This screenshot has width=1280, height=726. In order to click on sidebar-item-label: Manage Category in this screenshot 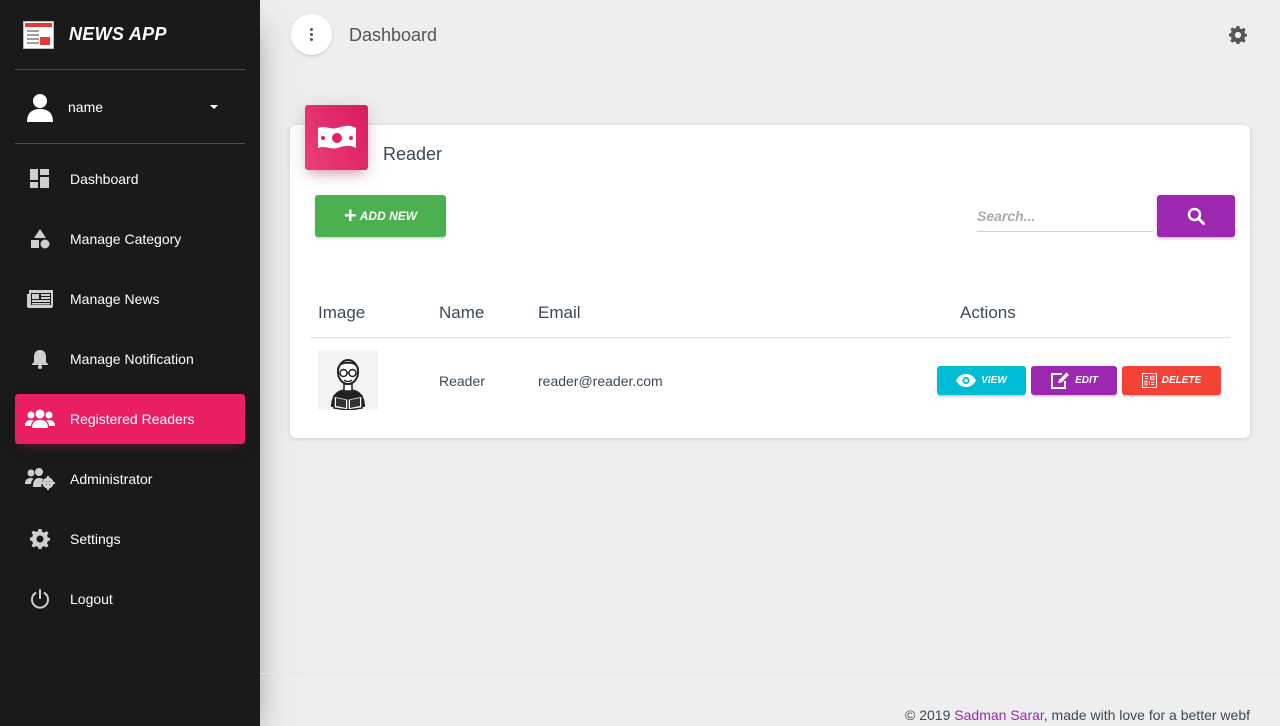, I will do `click(126, 239)`.